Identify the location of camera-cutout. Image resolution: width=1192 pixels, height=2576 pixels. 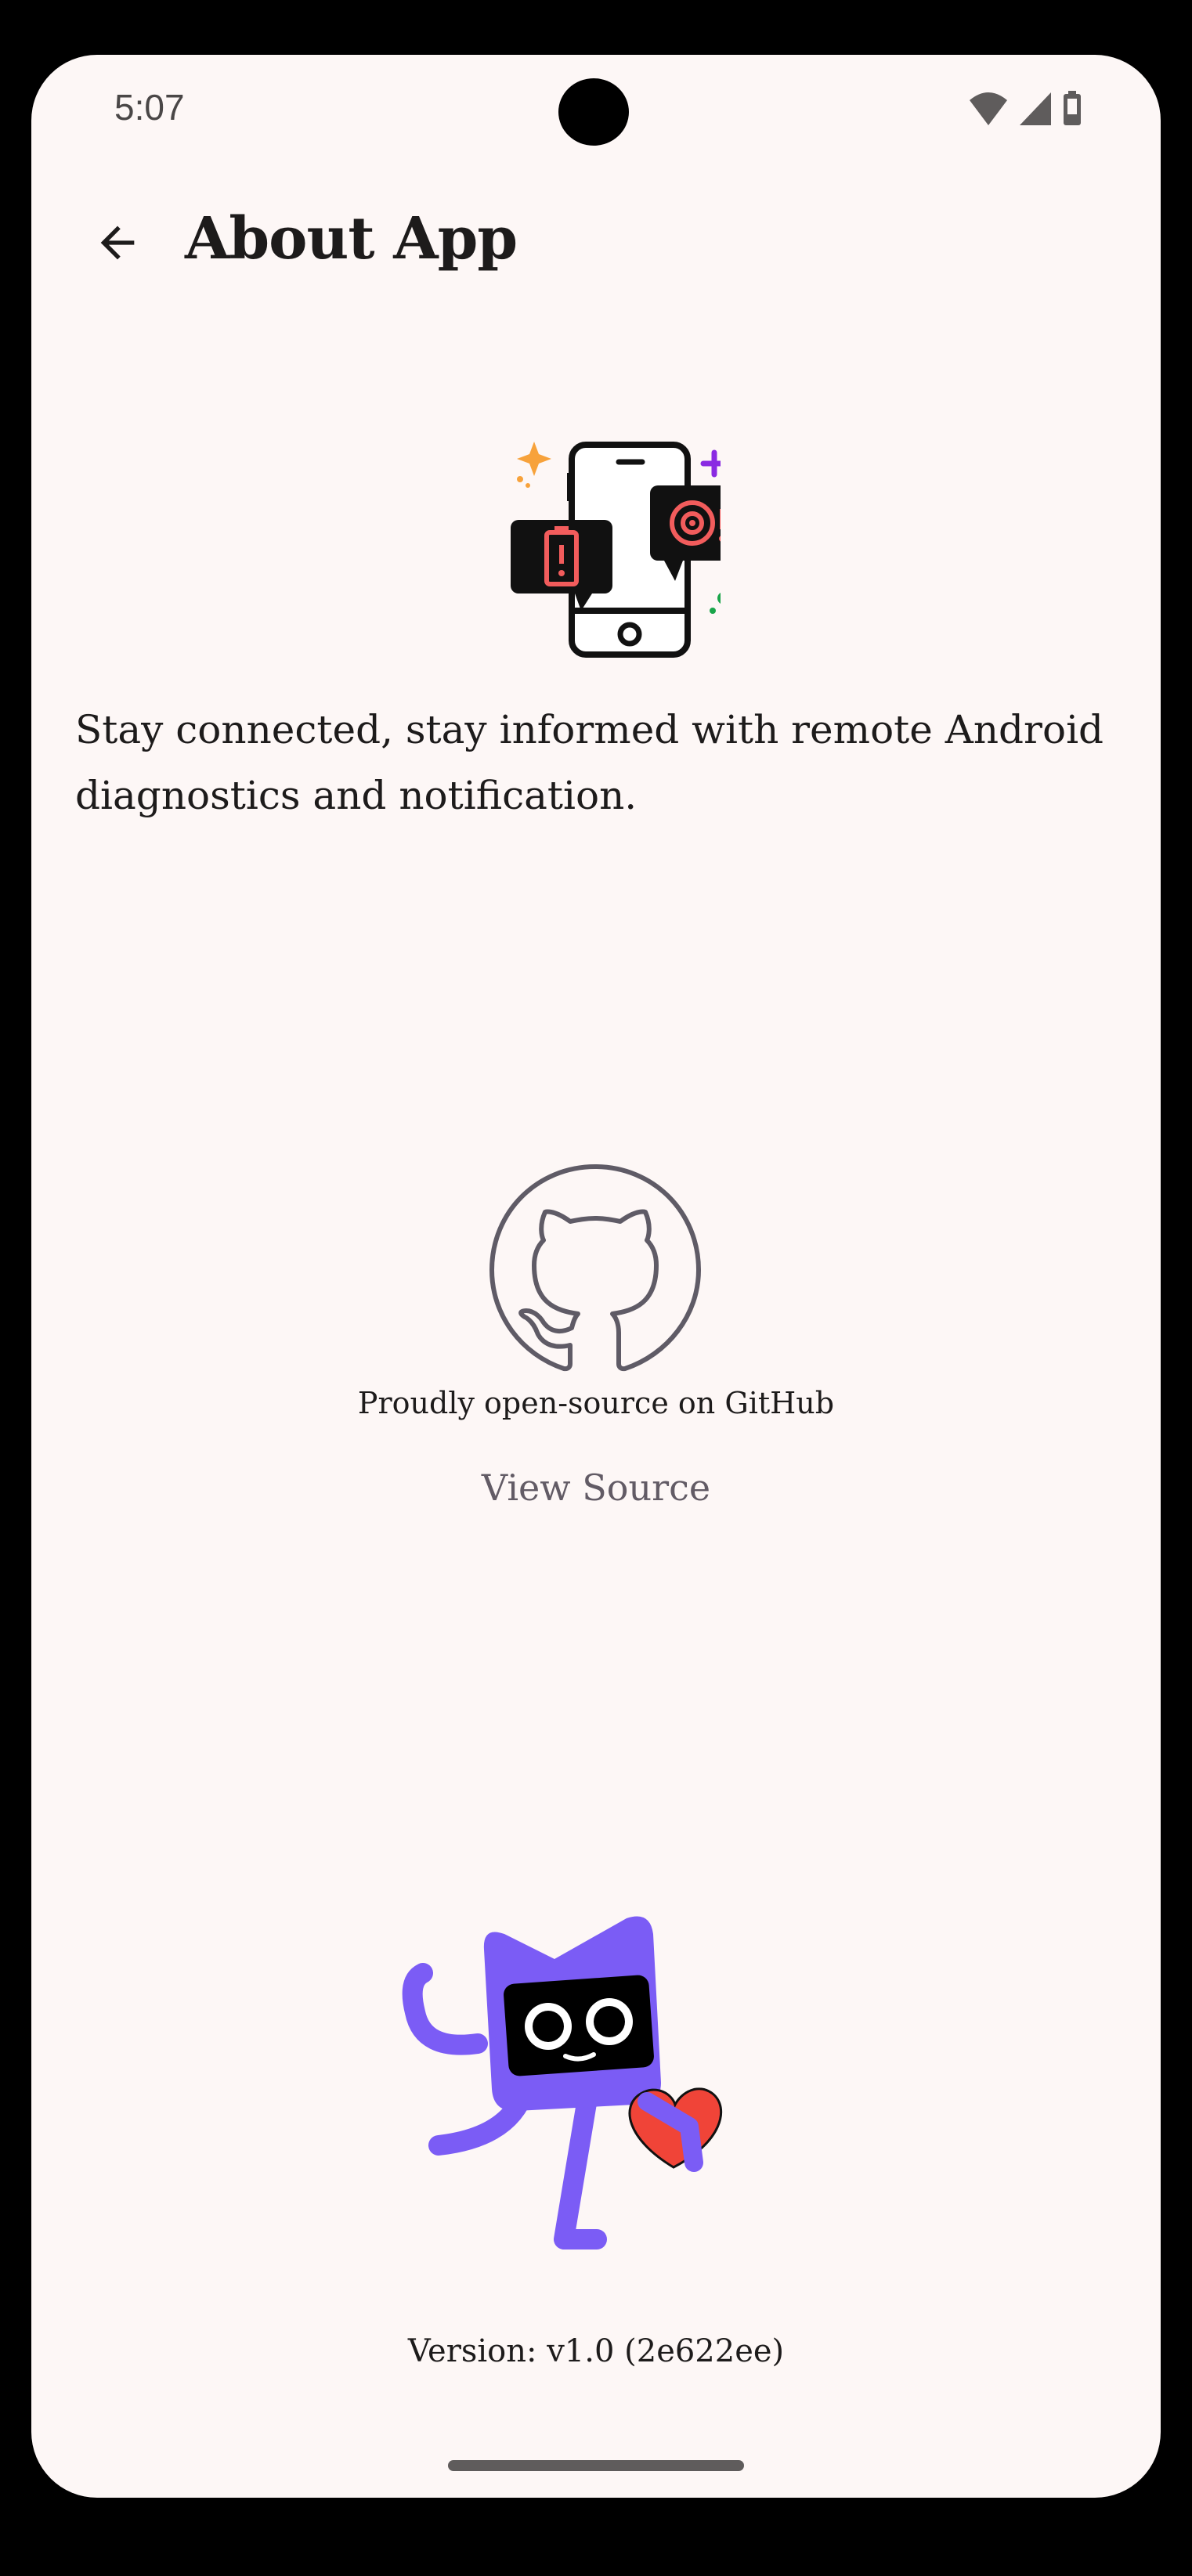
(593, 112).